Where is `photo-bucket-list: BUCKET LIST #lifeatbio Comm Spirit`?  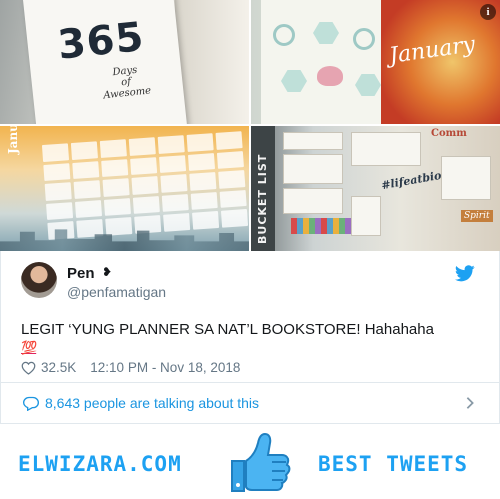
photo-bucket-list: BUCKET LIST #lifeatbio Comm Spirit is located at coordinates (375, 188).